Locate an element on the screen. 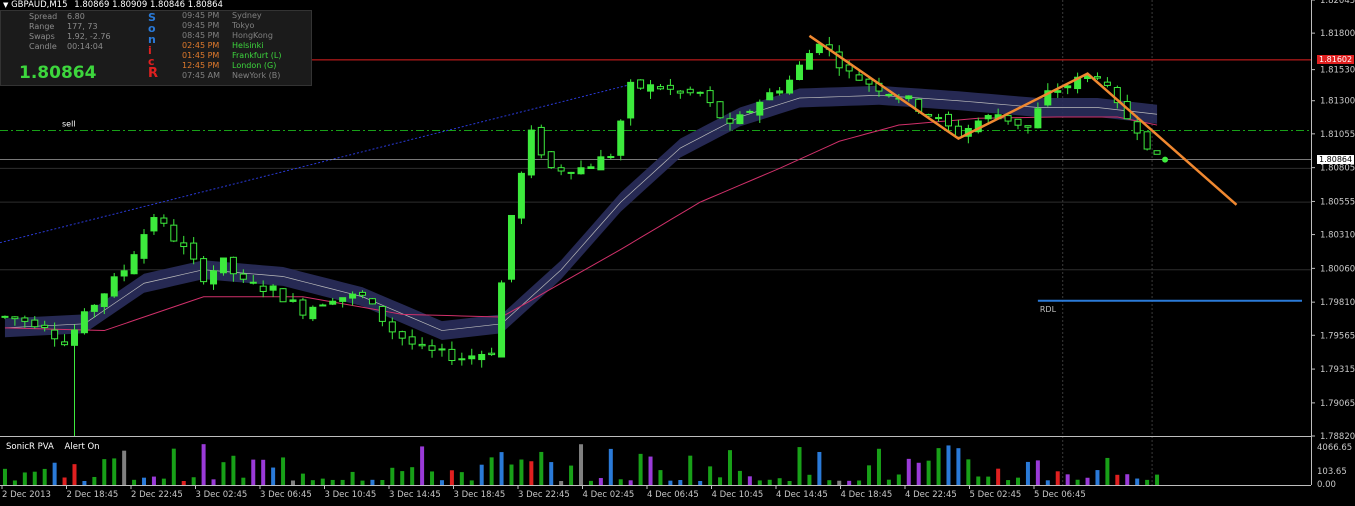 This screenshot has width=1355, height=506. session-time: 01:45 PM is located at coordinates (201, 55).